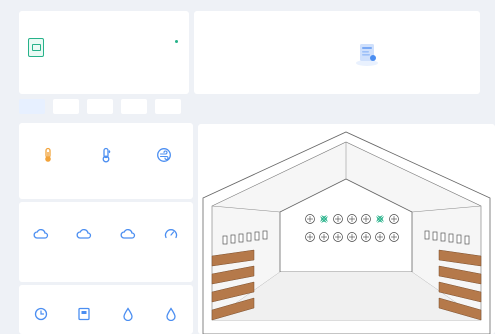 This screenshot has width=495, height=334. What do you see at coordinates (48, 154) in the screenshot?
I see `thermometer-icon` at bounding box center [48, 154].